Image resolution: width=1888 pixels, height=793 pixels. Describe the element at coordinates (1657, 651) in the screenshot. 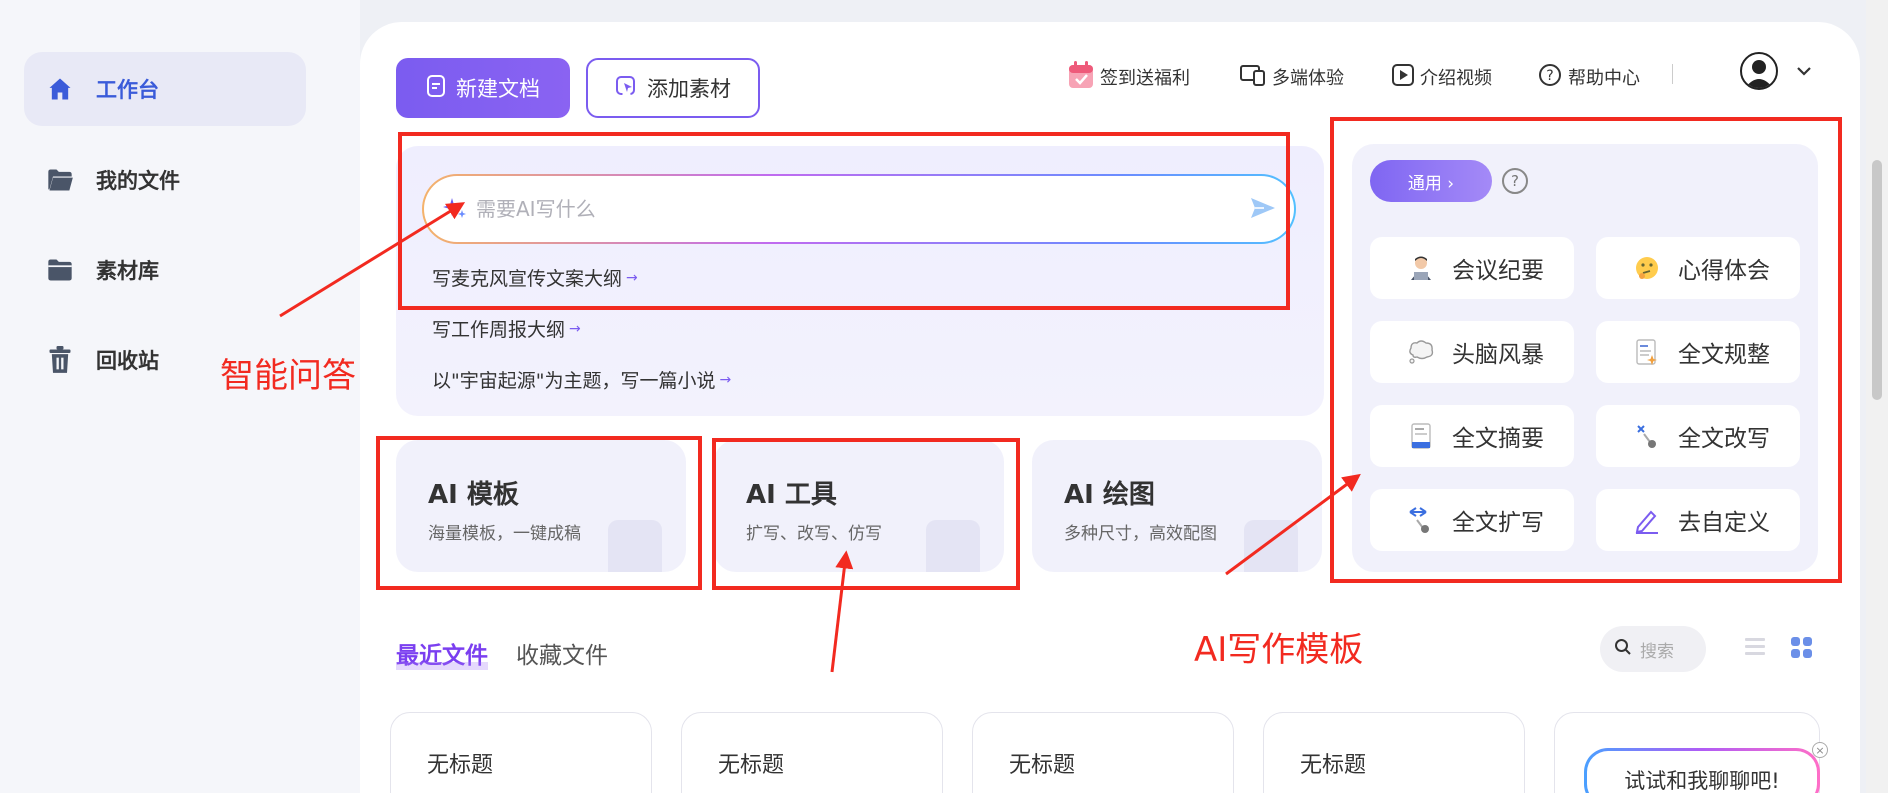

I see `search-placeholder: 搜索` at that location.